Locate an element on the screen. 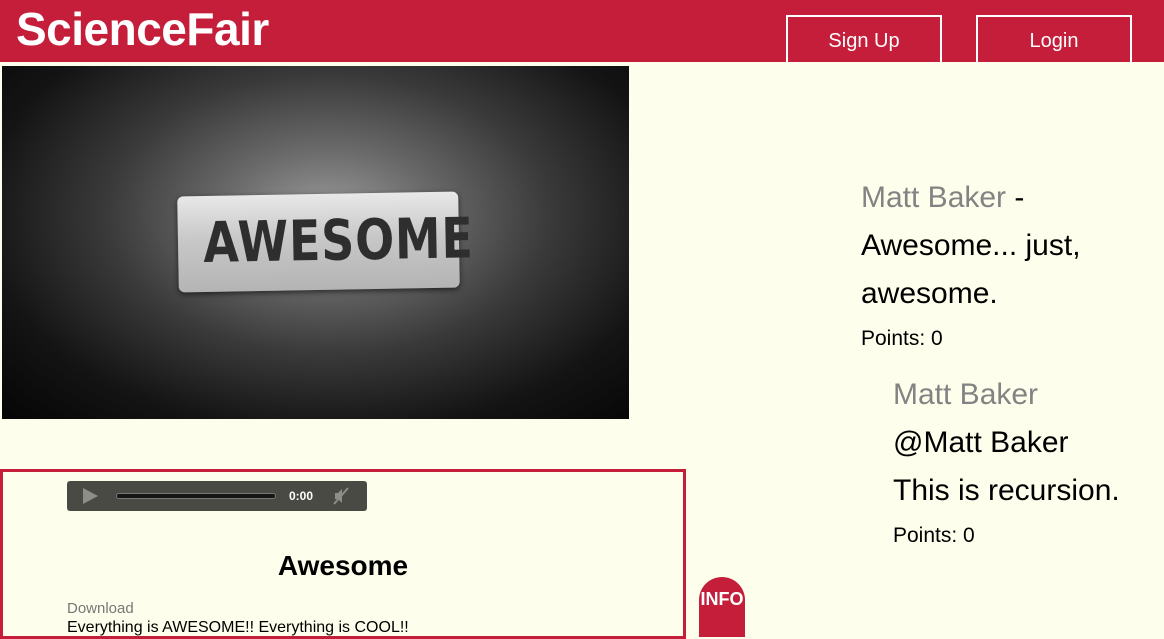 The width and height of the screenshot is (1164, 639). reply-author: Matt Baker is located at coordinates (1008, 395).